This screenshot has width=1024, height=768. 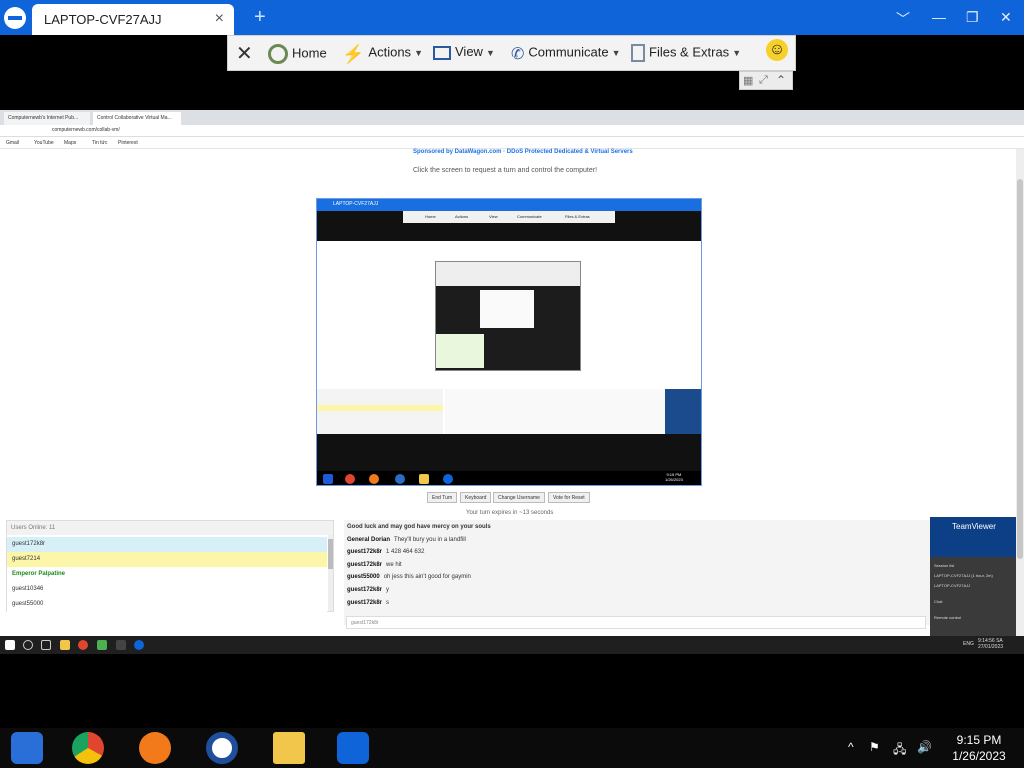 What do you see at coordinates (963, 575) in the screenshot?
I see `panel-row: LAPTOP-CVF27AJJ (1 hour, 2m)` at bounding box center [963, 575].